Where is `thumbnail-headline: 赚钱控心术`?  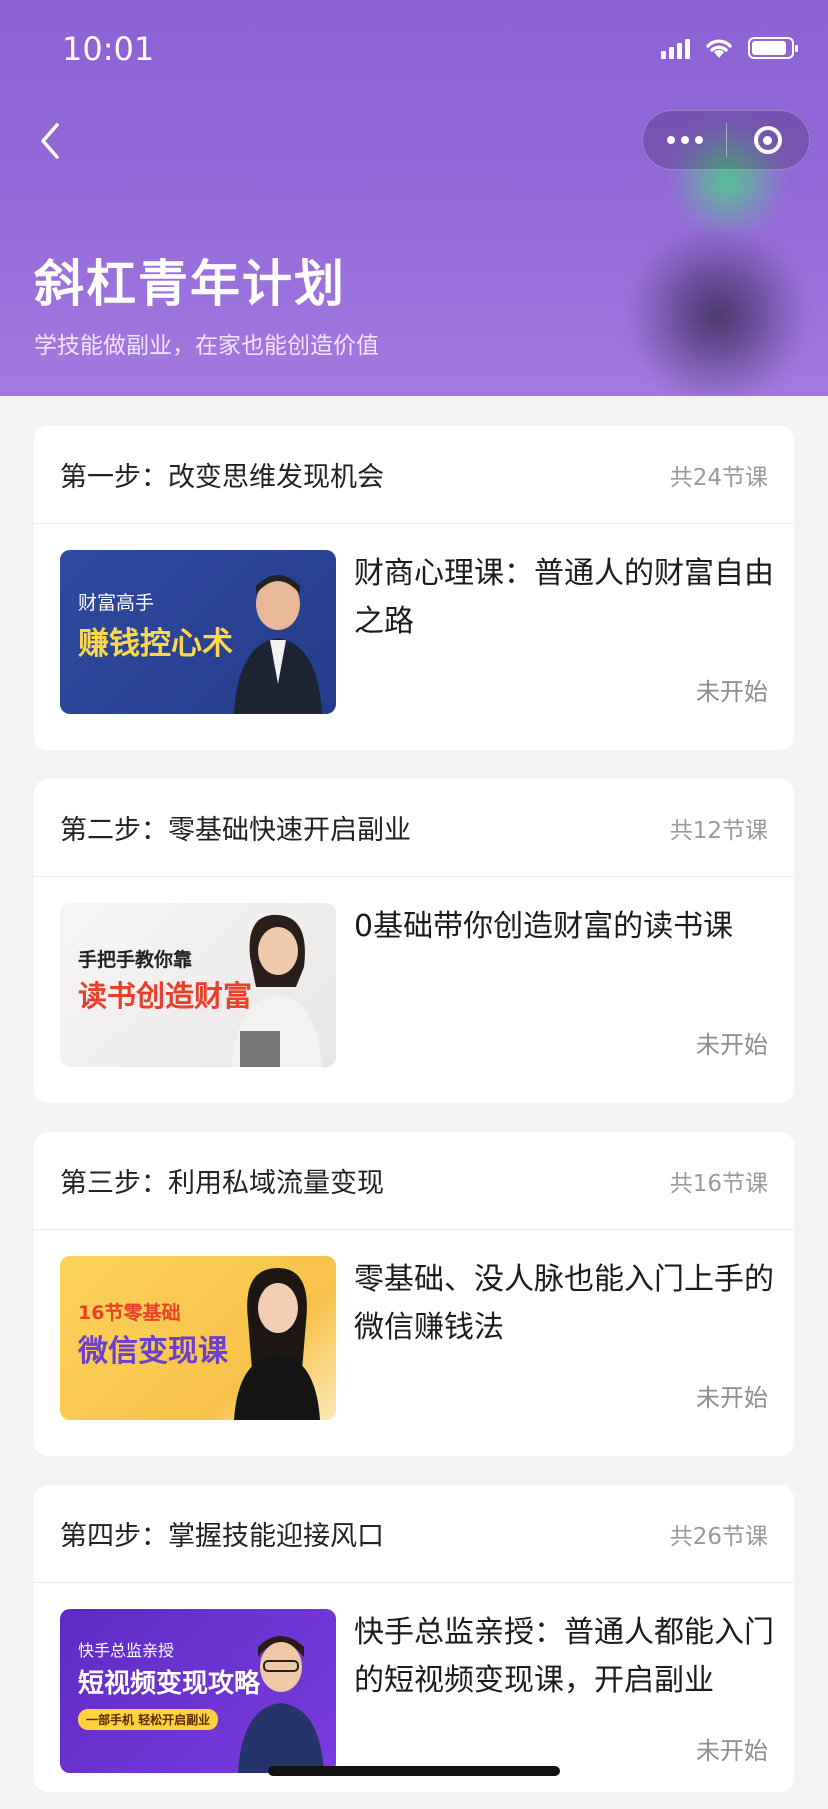 thumbnail-headline: 赚钱控心术 is located at coordinates (155, 644).